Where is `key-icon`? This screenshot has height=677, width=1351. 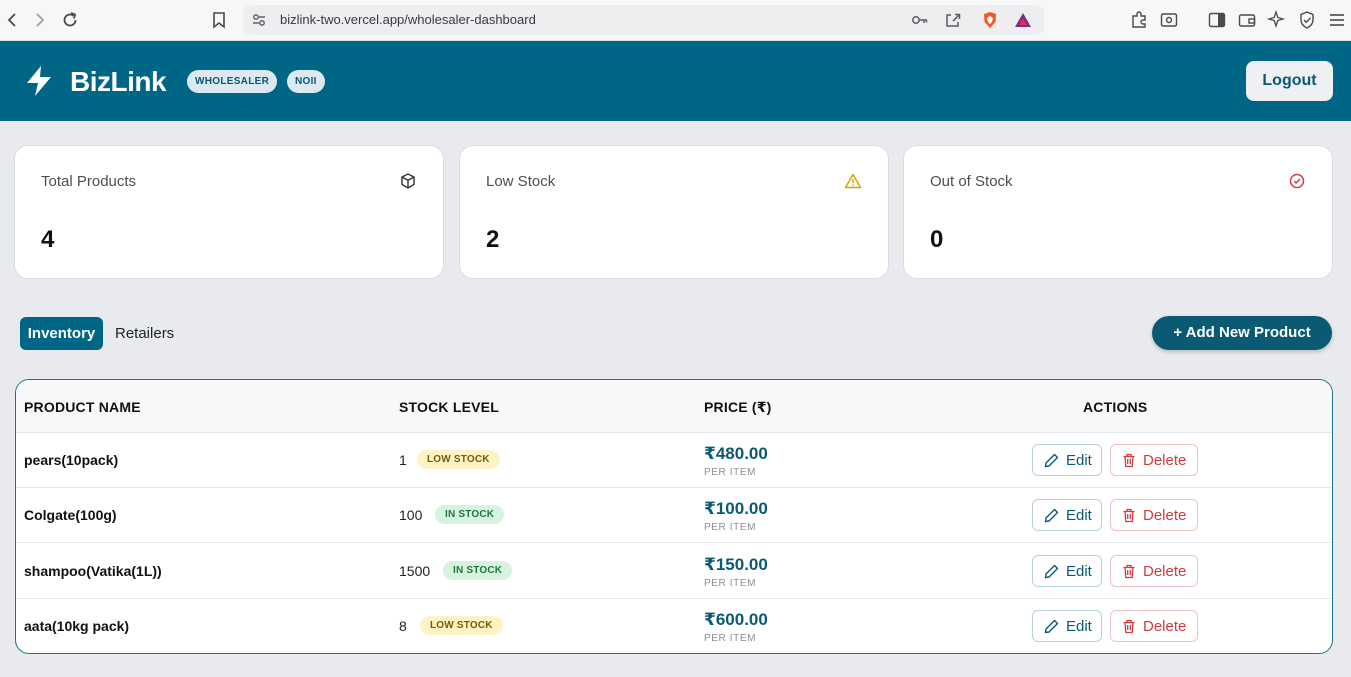
key-icon is located at coordinates (920, 20).